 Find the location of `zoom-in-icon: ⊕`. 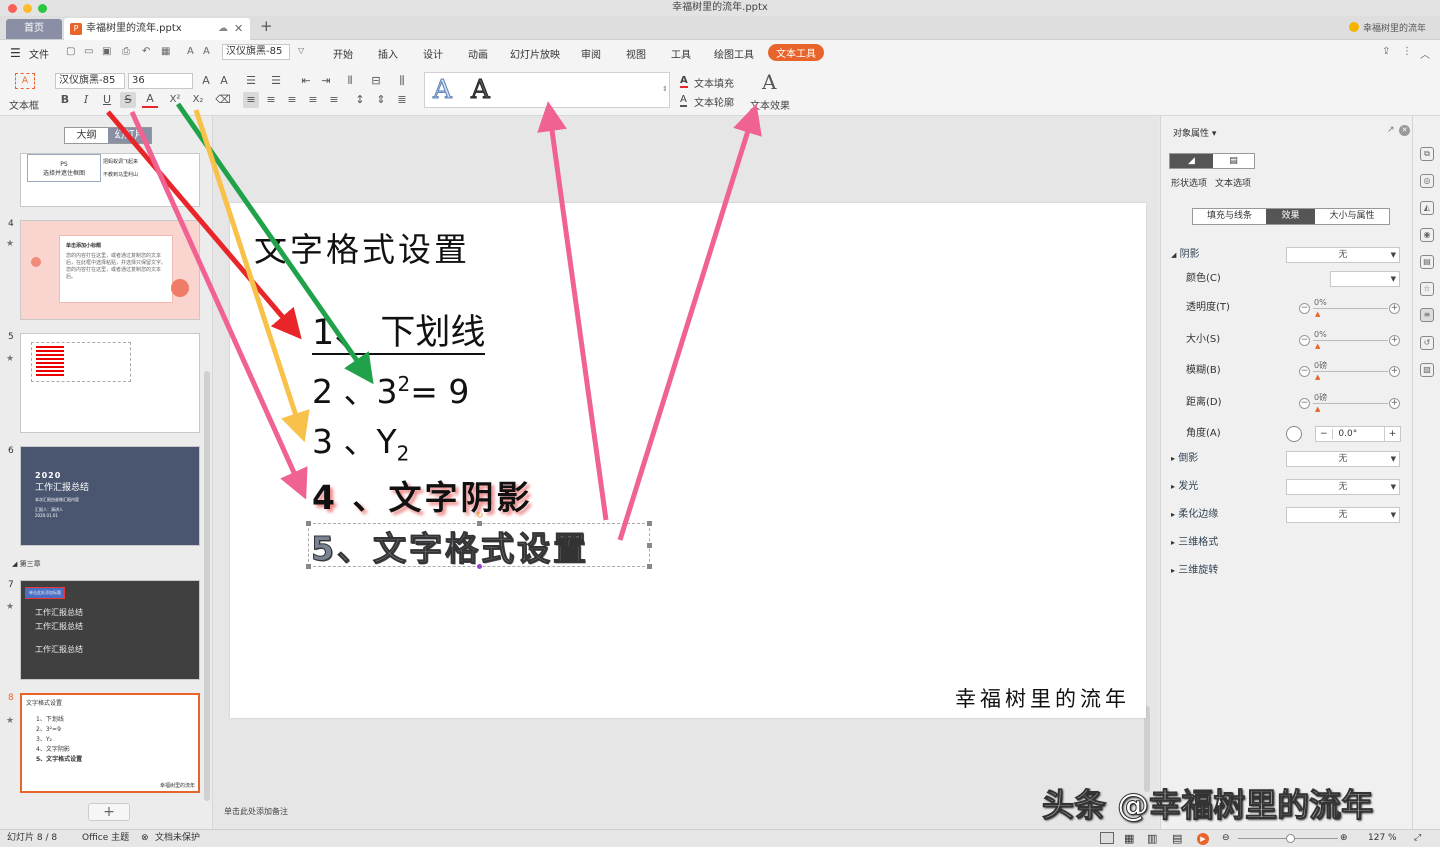

zoom-in-icon: ⊕ is located at coordinates (1344, 838).